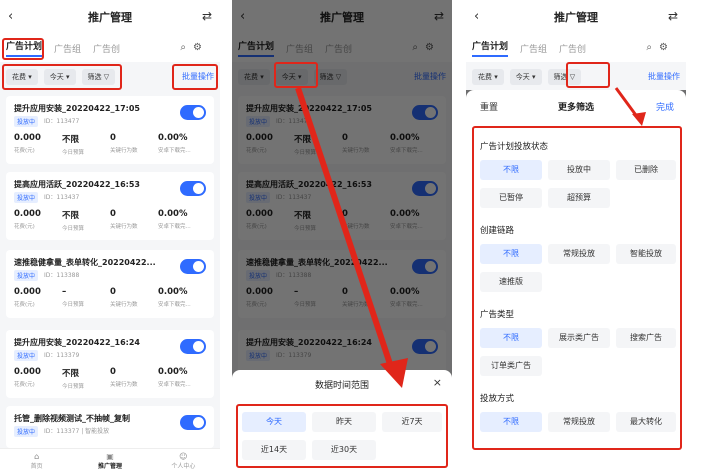 The width and height of the screenshot is (717, 474). What do you see at coordinates (511, 198) in the screenshot?
I see `status-option-paused: 已暂停` at bounding box center [511, 198].